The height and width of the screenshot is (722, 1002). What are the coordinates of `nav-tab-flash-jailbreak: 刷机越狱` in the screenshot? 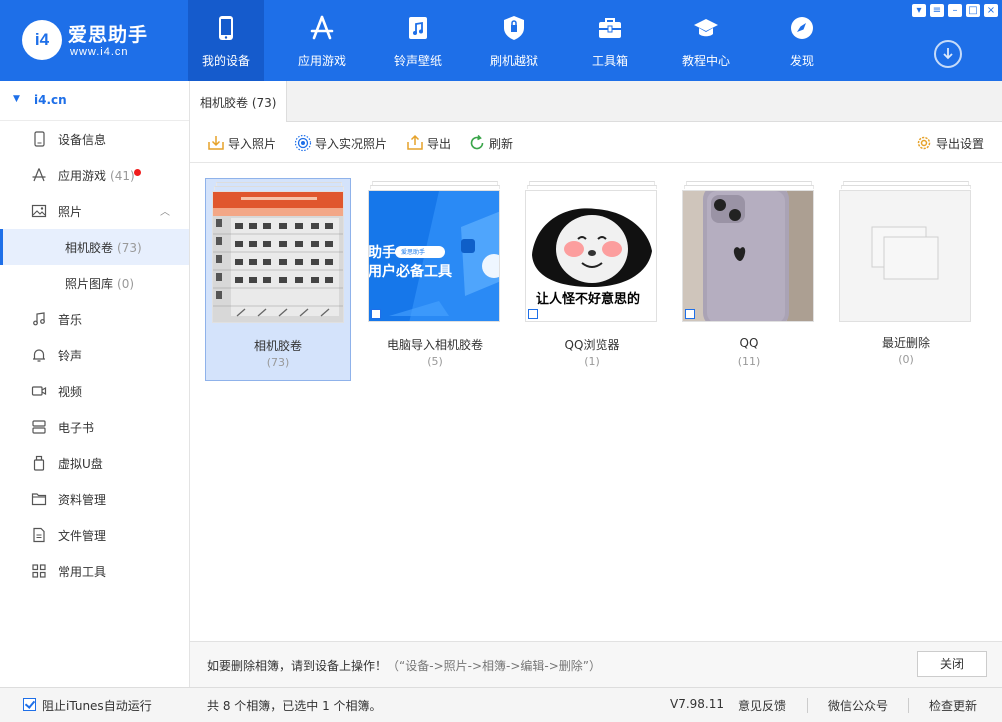 It's located at (514, 40).